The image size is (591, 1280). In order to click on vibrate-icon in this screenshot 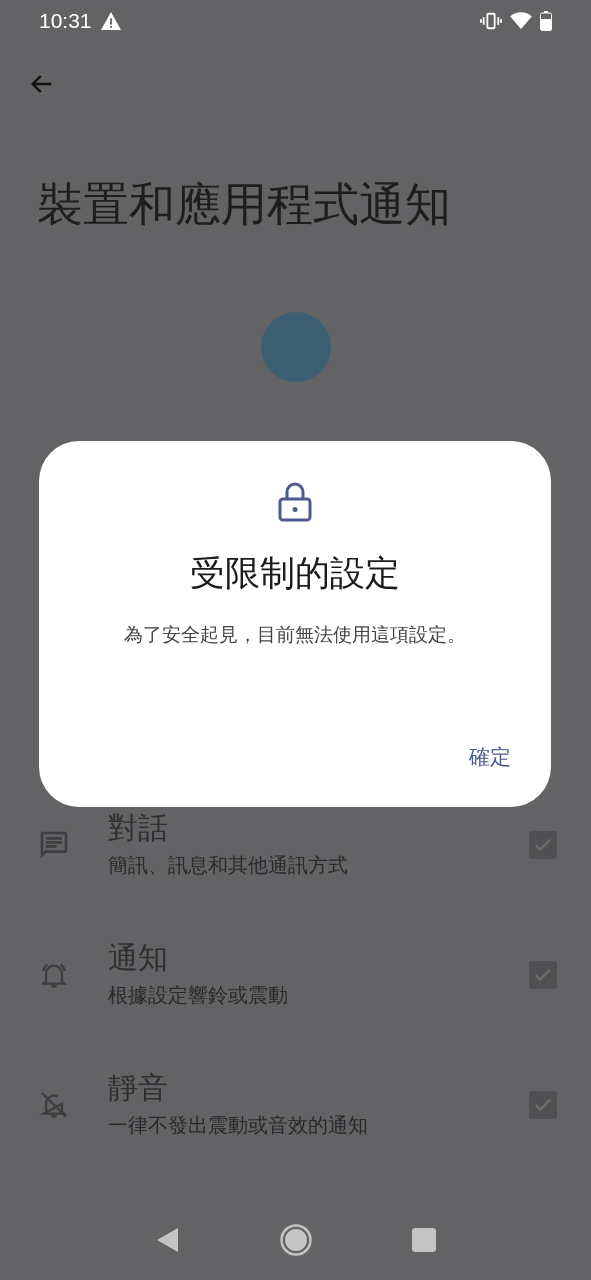, I will do `click(491, 21)`.